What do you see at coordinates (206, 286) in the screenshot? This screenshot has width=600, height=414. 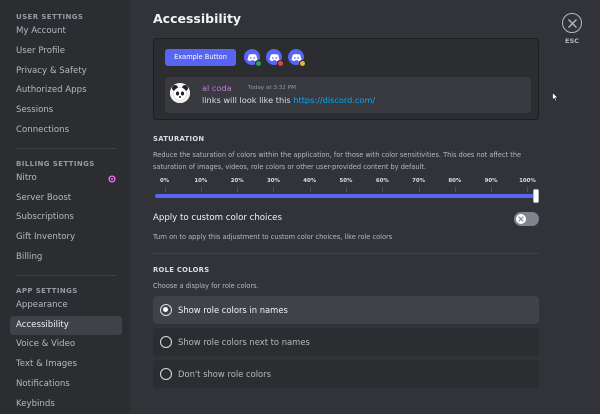 I see `role-colors-description: Choose a display for role colors.` at bounding box center [206, 286].